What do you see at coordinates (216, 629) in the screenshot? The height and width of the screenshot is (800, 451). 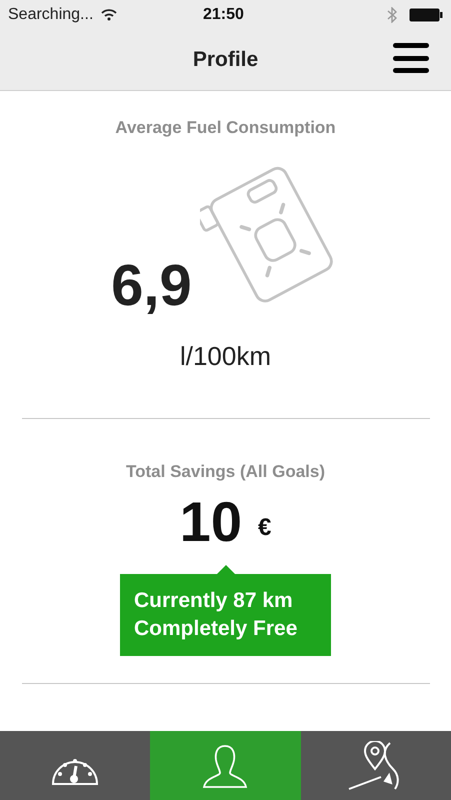 I see `callout-text: Completely Free` at bounding box center [216, 629].